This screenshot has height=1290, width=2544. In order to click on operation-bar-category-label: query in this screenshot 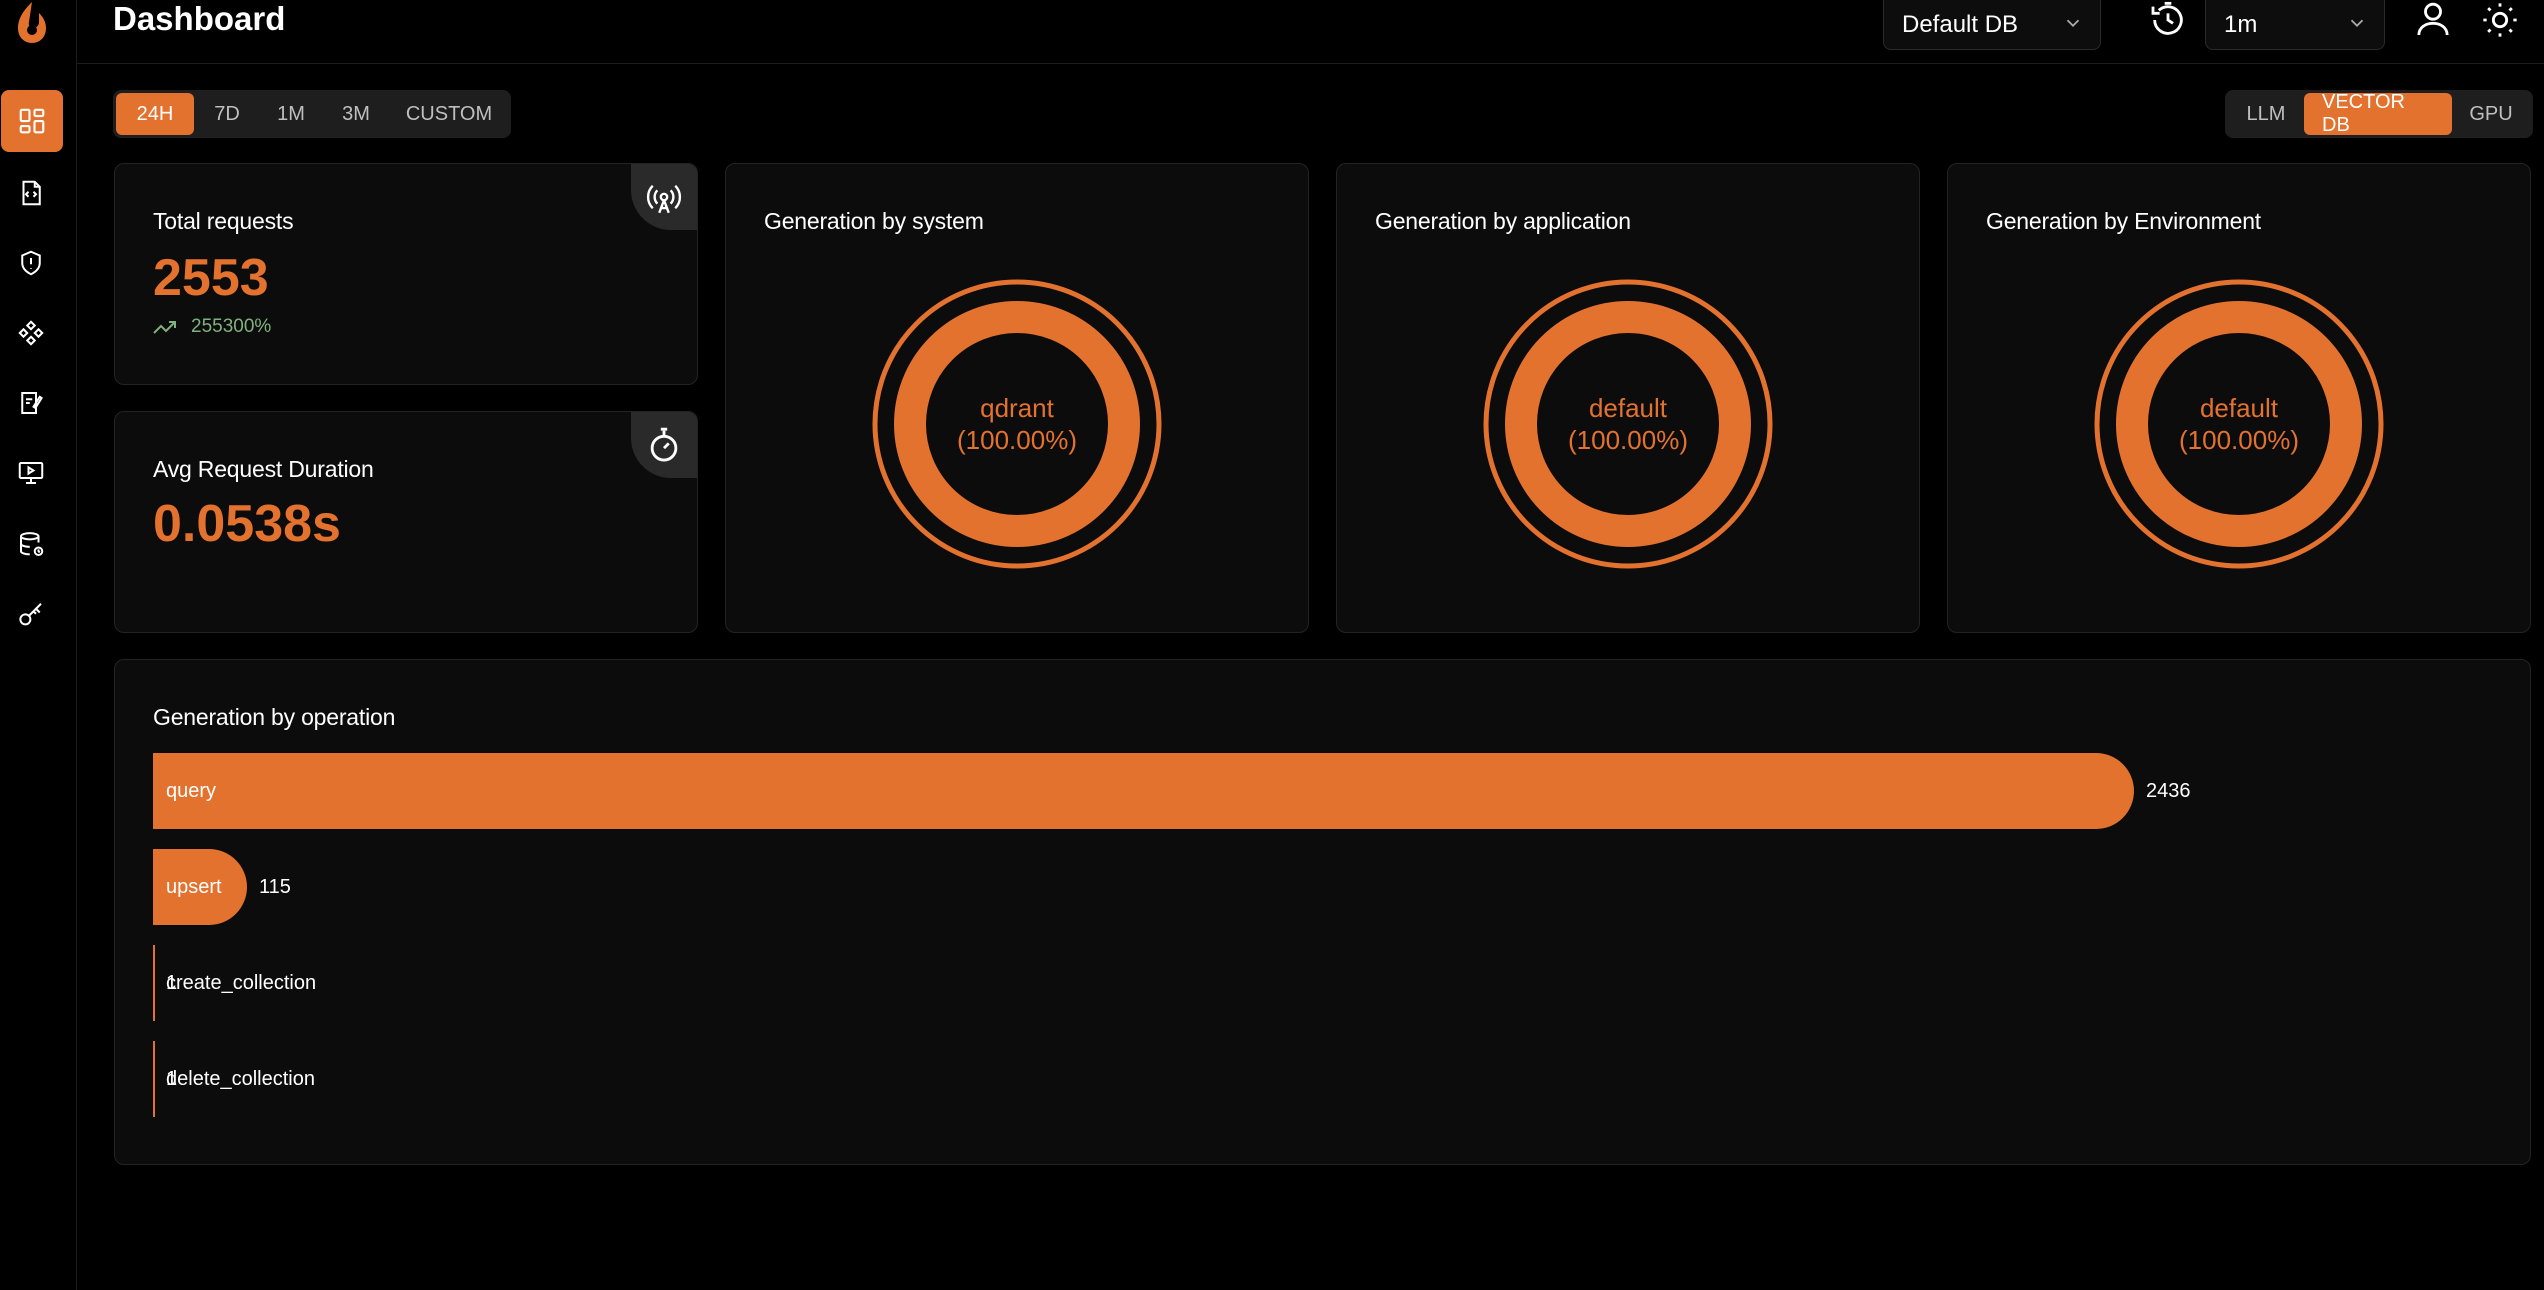, I will do `click(191, 791)`.